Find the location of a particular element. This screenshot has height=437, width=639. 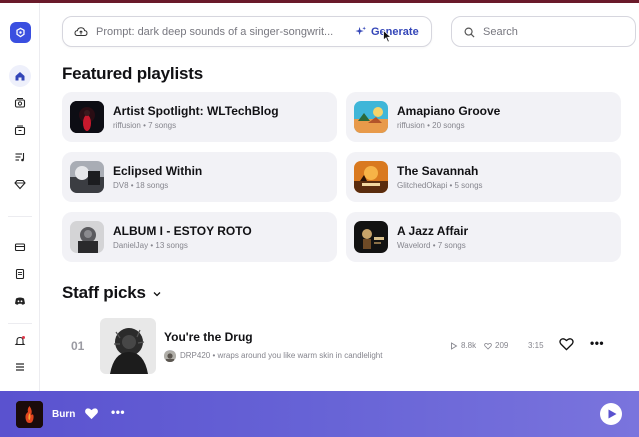

search-icon is located at coordinates (469, 32).